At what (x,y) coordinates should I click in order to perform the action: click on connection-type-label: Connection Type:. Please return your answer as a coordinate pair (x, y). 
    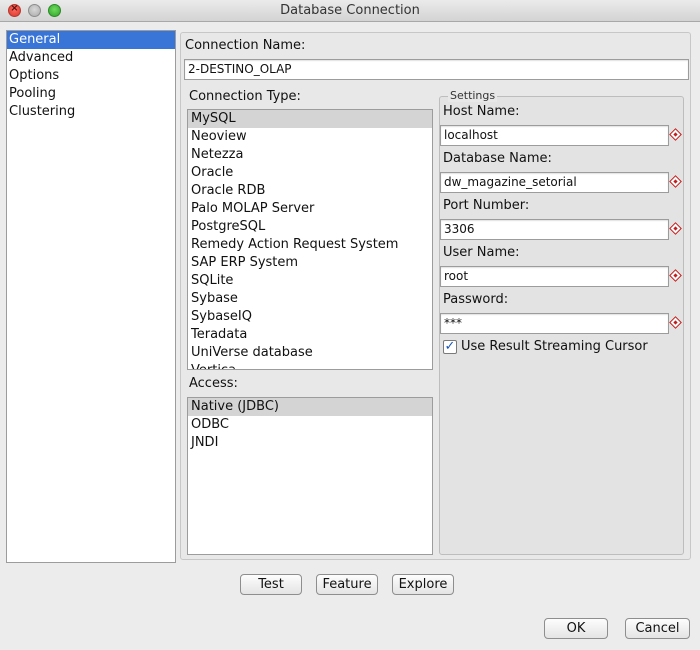
    Looking at the image, I should click on (245, 96).